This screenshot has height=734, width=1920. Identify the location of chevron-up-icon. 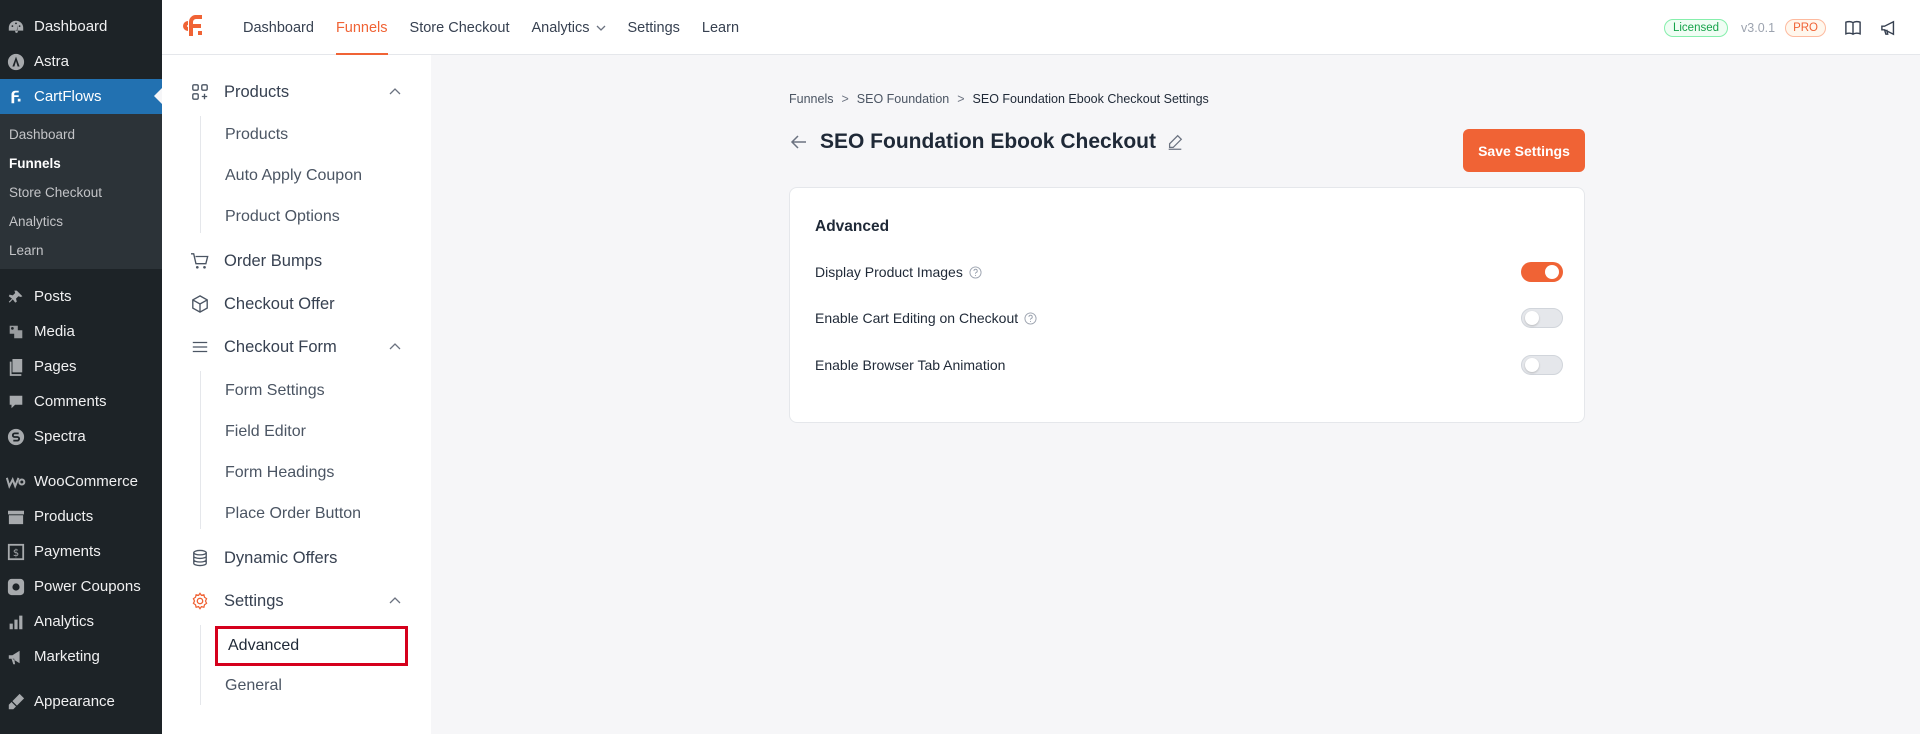
(395, 91).